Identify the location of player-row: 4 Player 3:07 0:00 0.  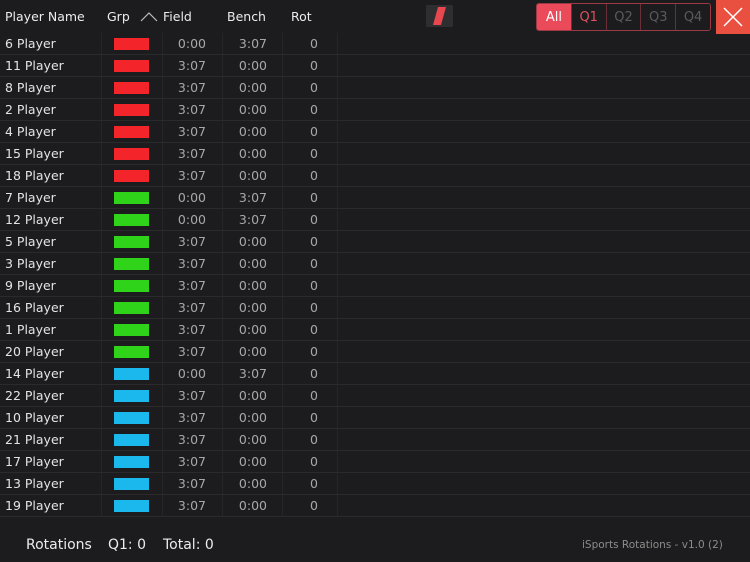
(375, 132).